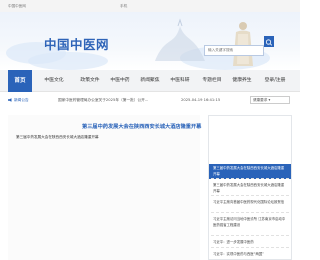 Image resolution: width=320 pixels, height=260 pixels. What do you see at coordinates (270, 100) in the screenshot?
I see `category-select: 健康要求 ▾` at bounding box center [270, 100].